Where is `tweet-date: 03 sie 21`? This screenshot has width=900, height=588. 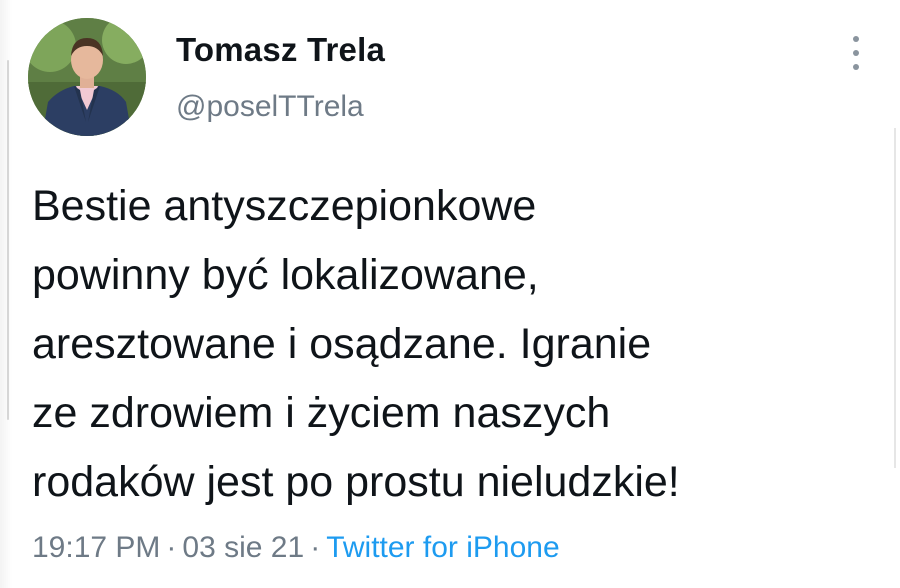 tweet-date: 03 sie 21 is located at coordinates (243, 547).